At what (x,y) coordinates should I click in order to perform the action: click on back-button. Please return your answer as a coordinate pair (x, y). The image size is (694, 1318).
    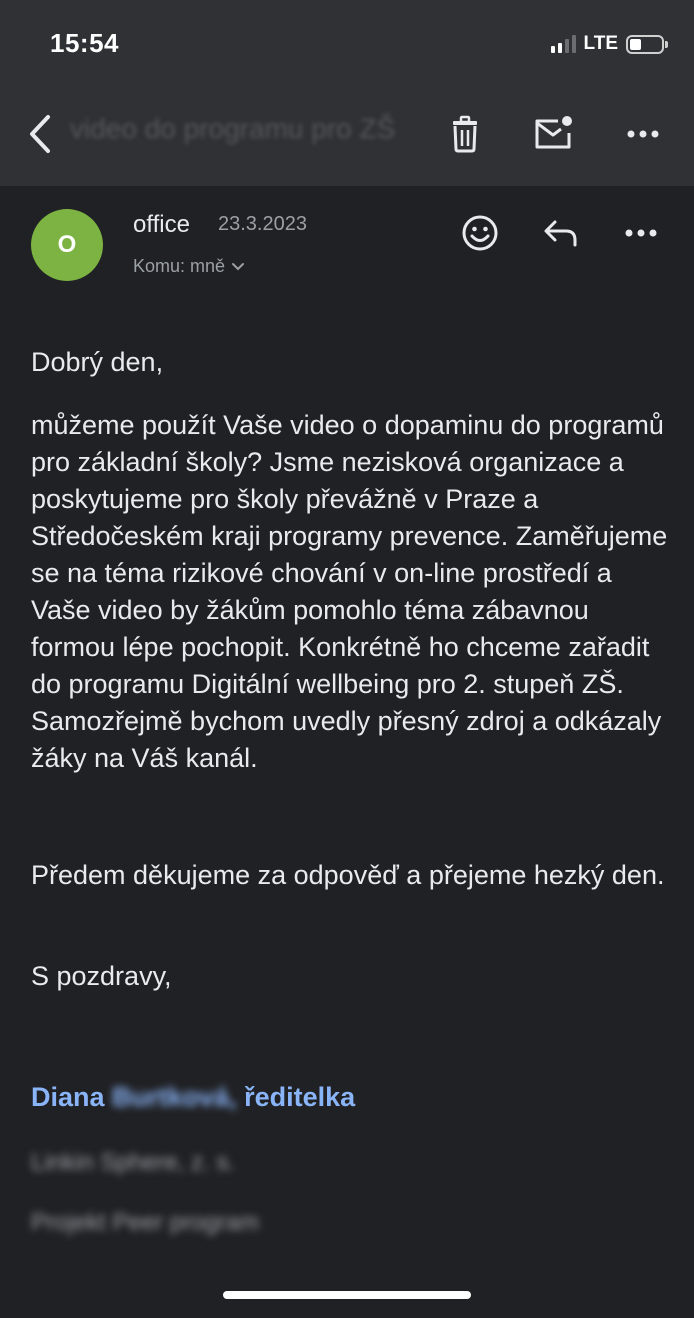
    Looking at the image, I should click on (42, 134).